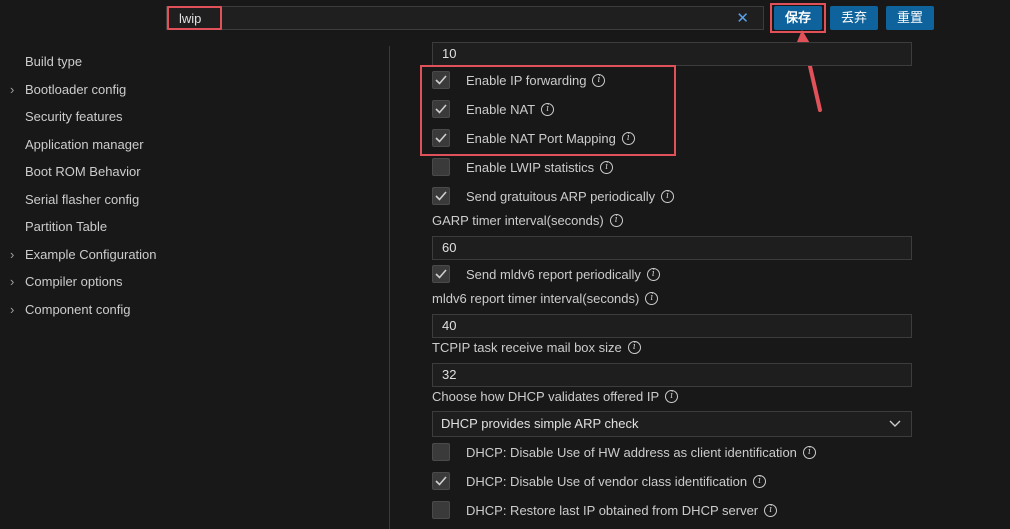 Image resolution: width=1010 pixels, height=529 pixels. I want to click on ip-forwarding-label: Enable IP forwarding, so click(526, 80).